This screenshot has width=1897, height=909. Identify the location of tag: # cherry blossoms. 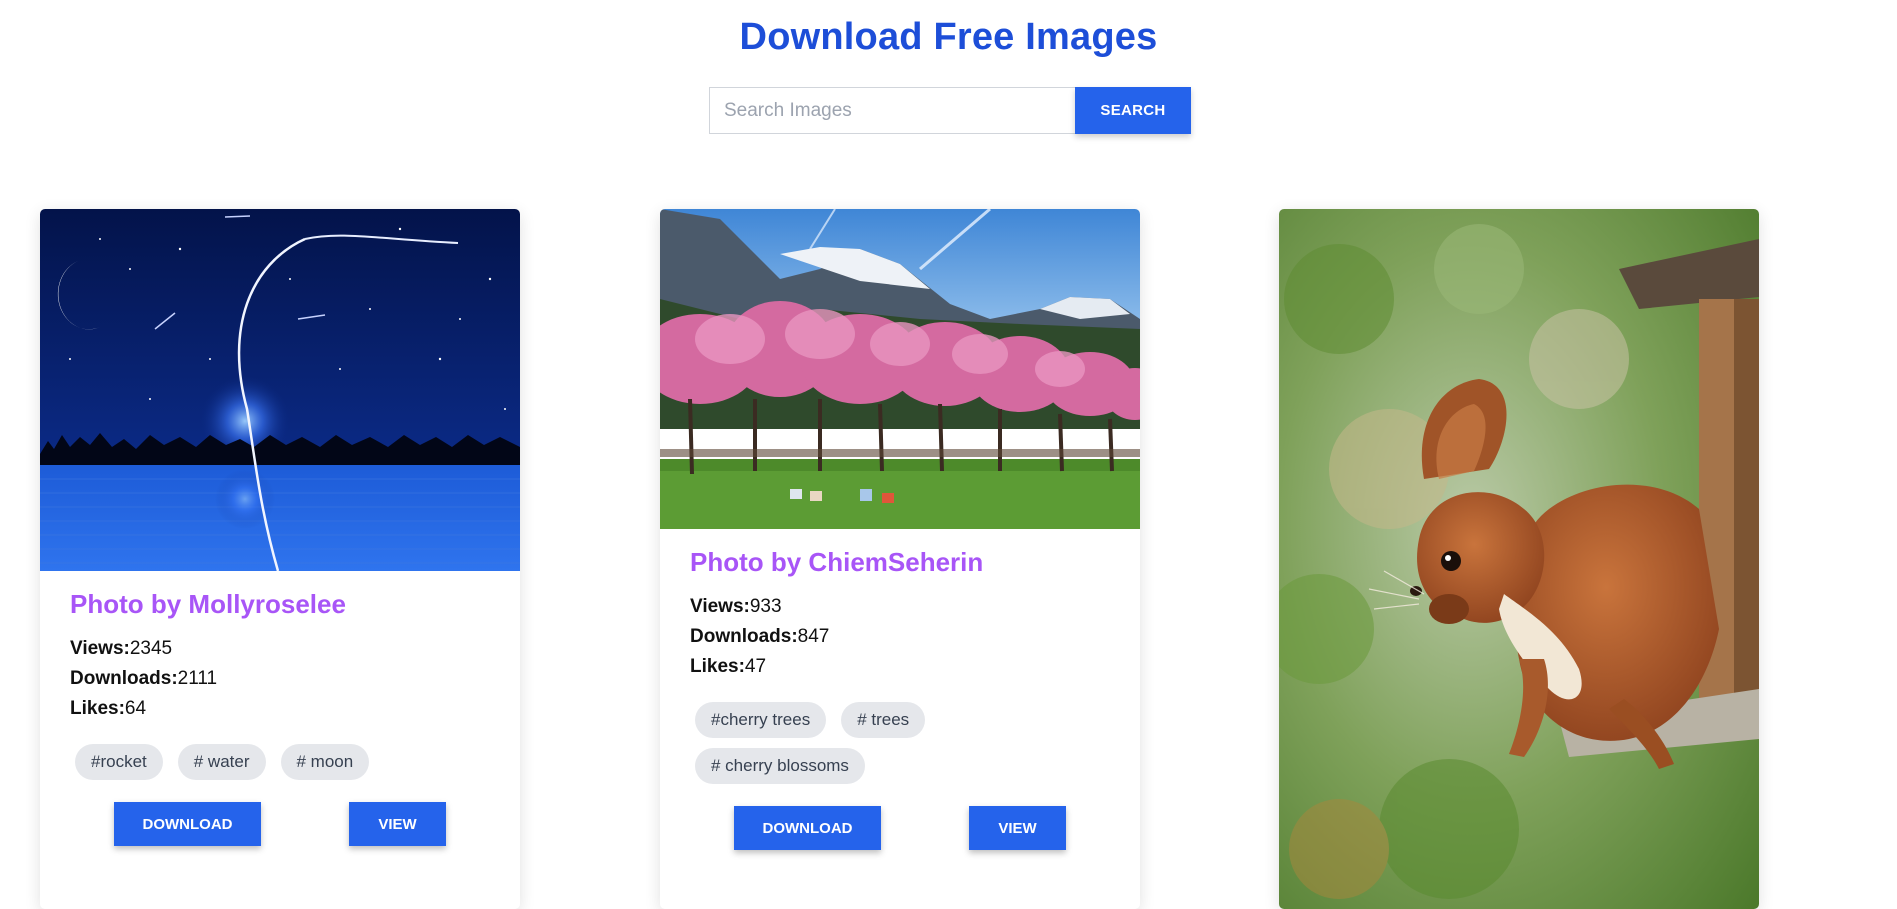
(780, 766).